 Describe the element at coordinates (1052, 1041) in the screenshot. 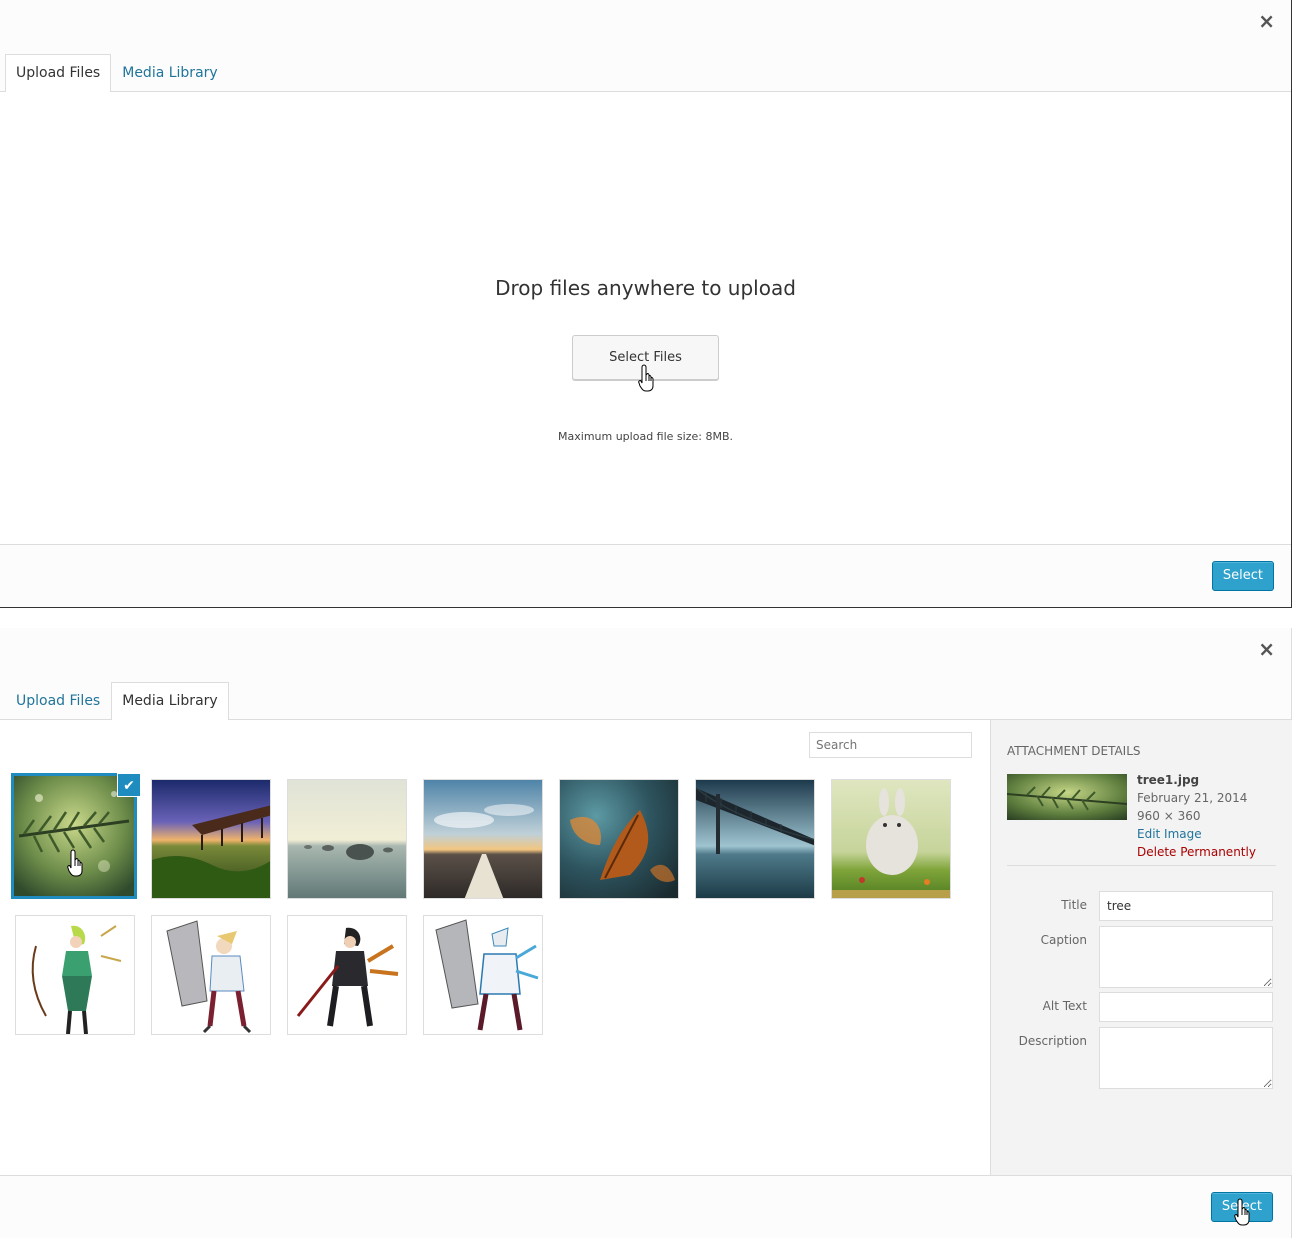

I see `description-label: Description` at that location.